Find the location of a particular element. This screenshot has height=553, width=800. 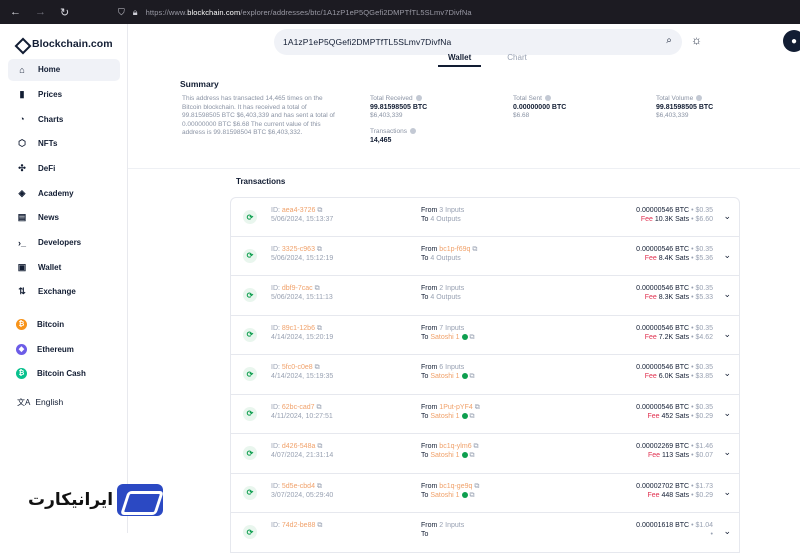

sidebar-item-developers: ›_ Developers is located at coordinates (64, 243).